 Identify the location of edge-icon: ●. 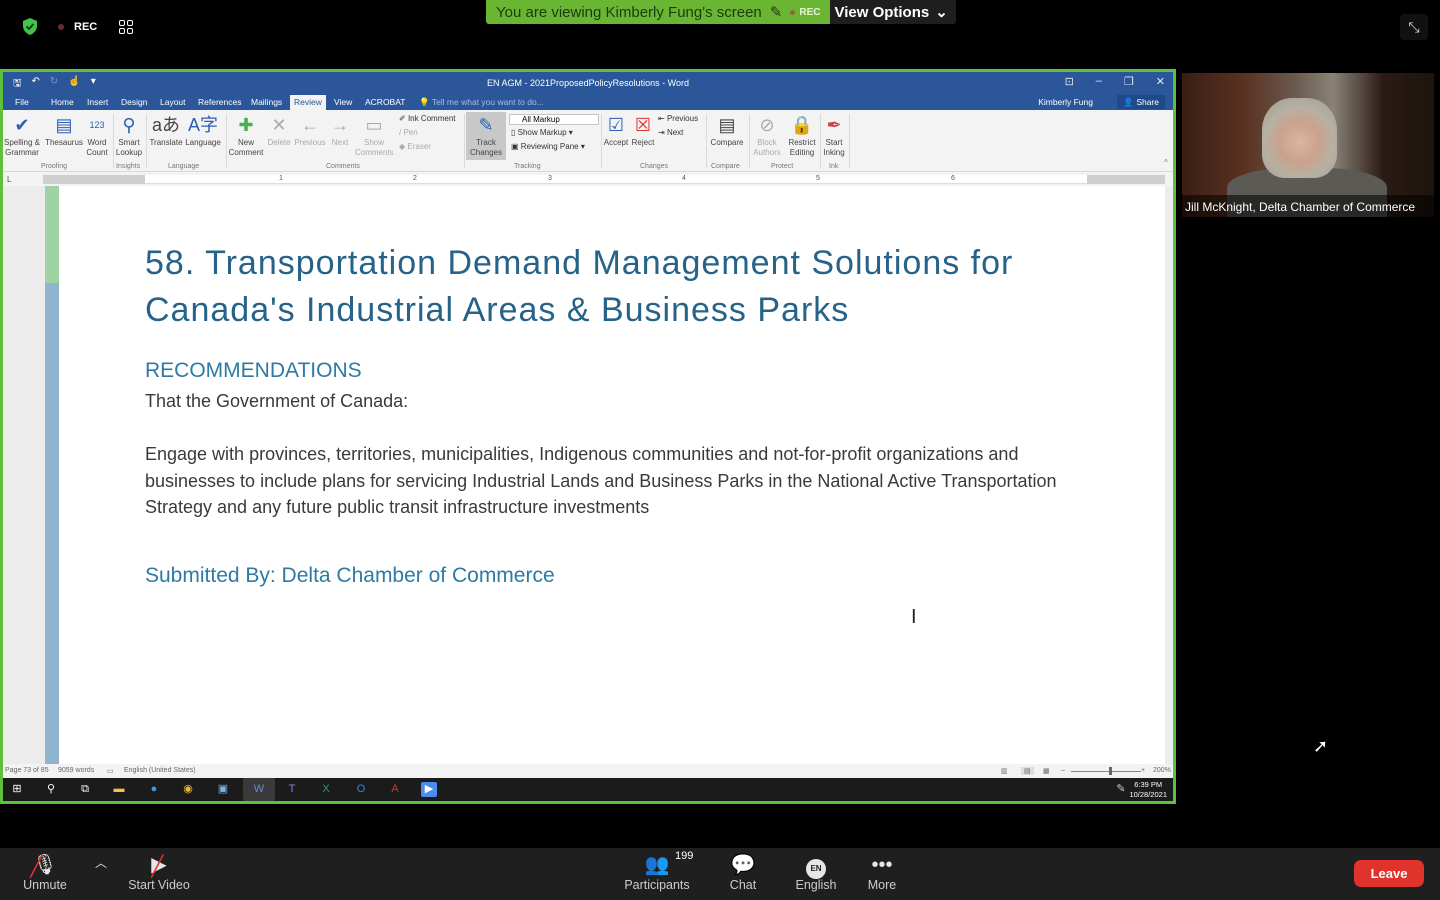
(154, 789).